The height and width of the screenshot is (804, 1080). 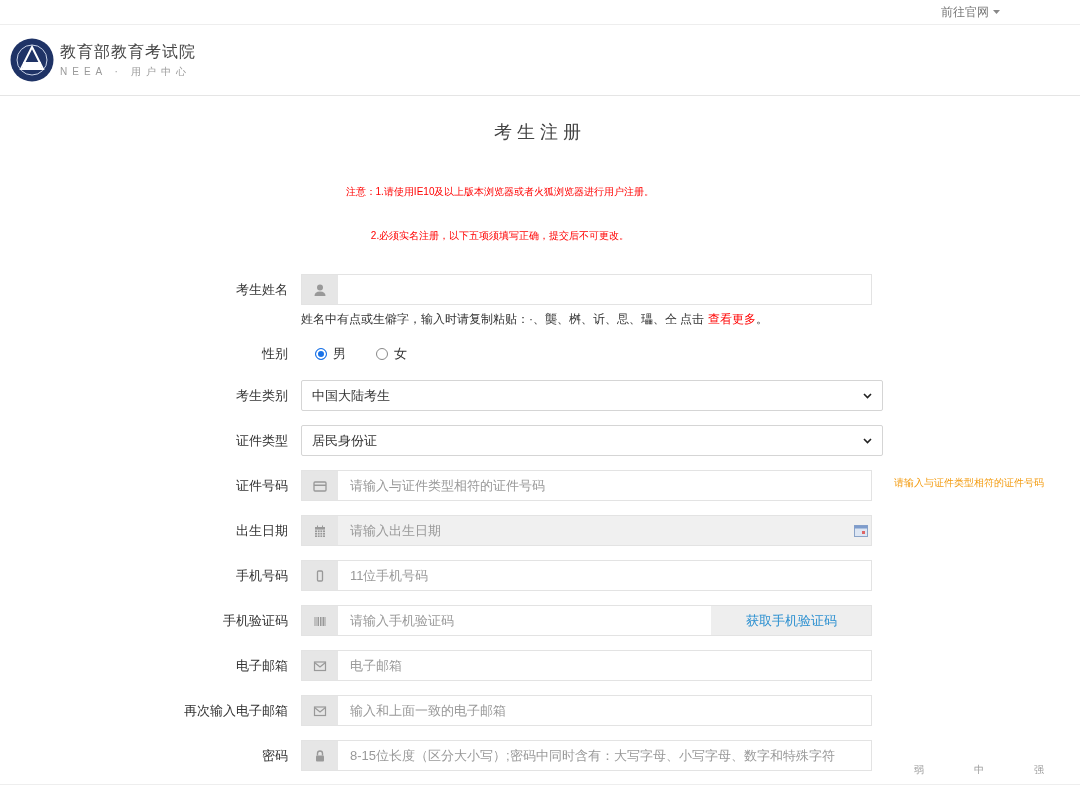 What do you see at coordinates (235, 710) in the screenshot?
I see `field-label: 再次输入电子邮箱` at bounding box center [235, 710].